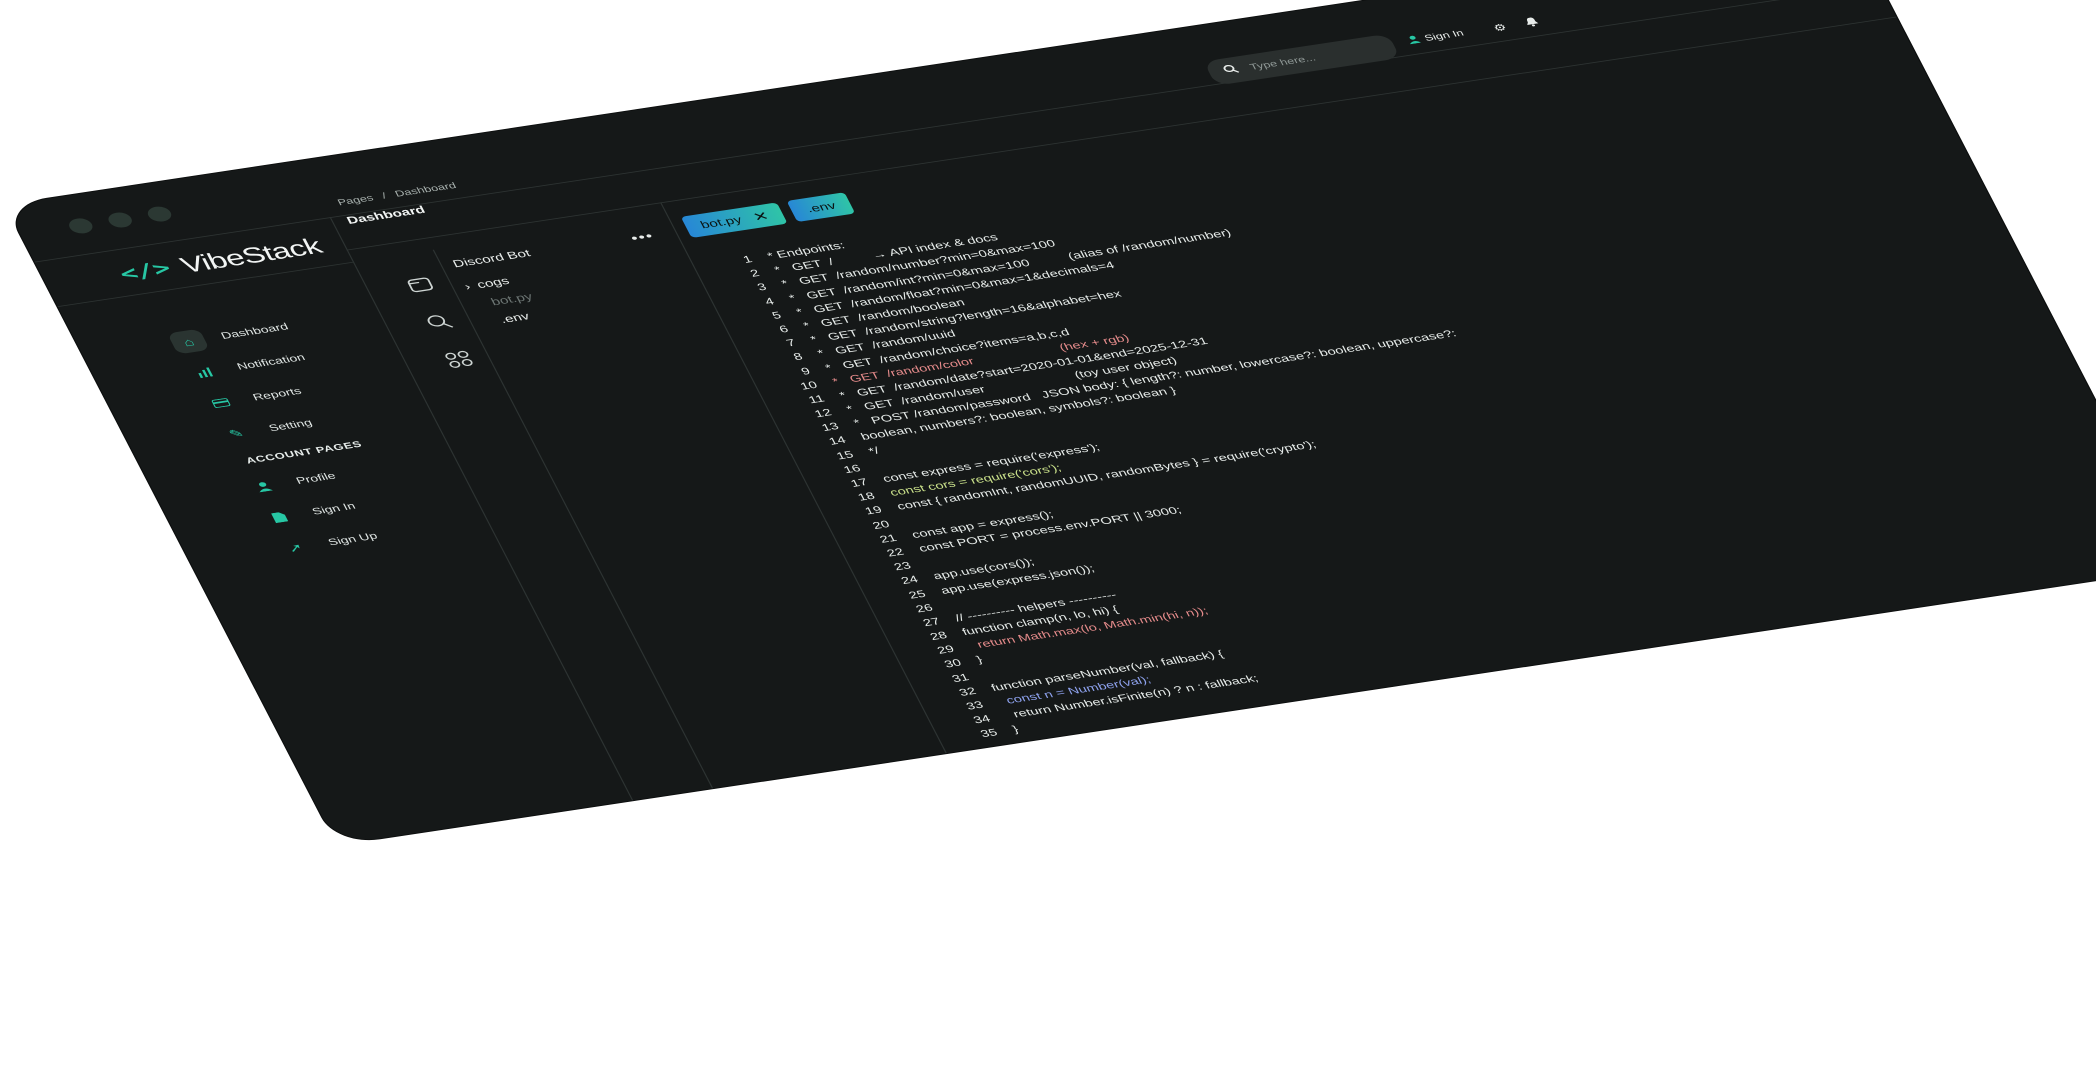 This screenshot has height=1071, width=2096. What do you see at coordinates (291, 425) in the screenshot?
I see `sidebar-item-label: Setting` at bounding box center [291, 425].